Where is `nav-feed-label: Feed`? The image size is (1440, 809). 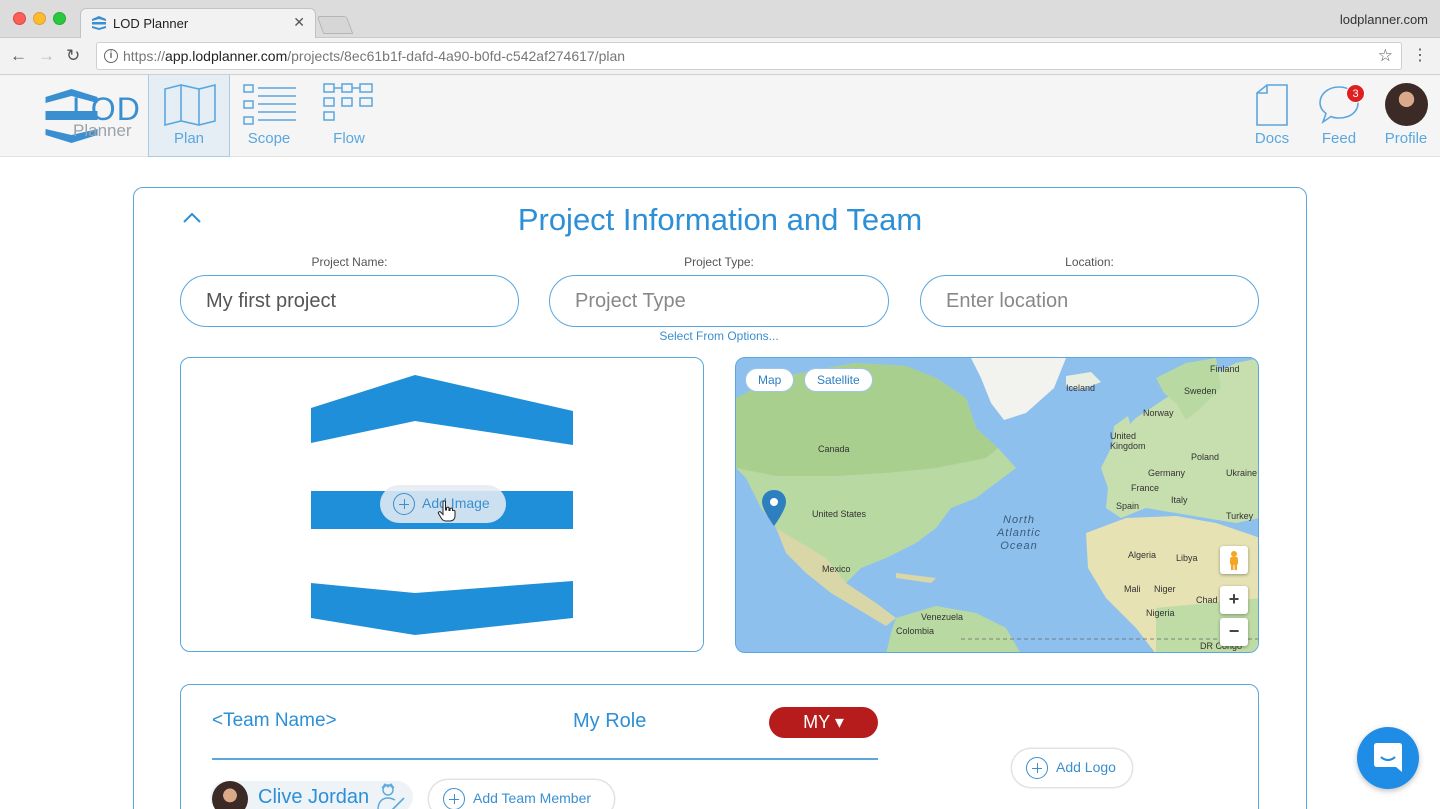
nav-feed-label: Feed is located at coordinates (1339, 138).